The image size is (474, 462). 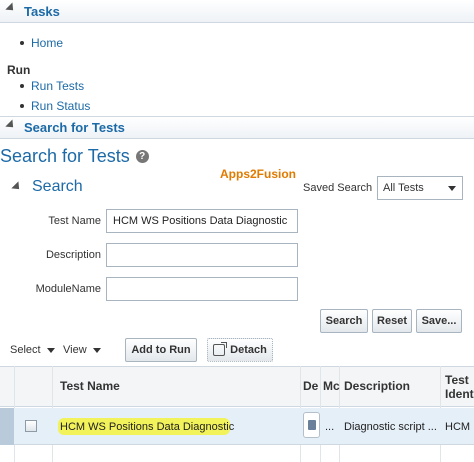 I want to click on task-link-run-status-label: Run Status, so click(x=61, y=106).